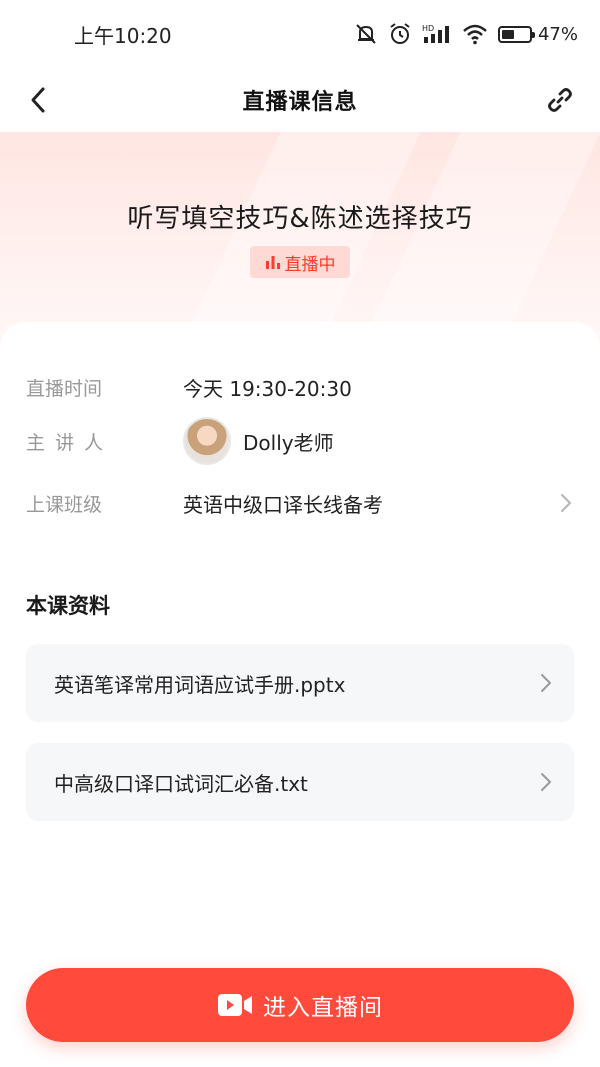 This screenshot has width=600, height=1067. I want to click on link-icon, so click(560, 100).